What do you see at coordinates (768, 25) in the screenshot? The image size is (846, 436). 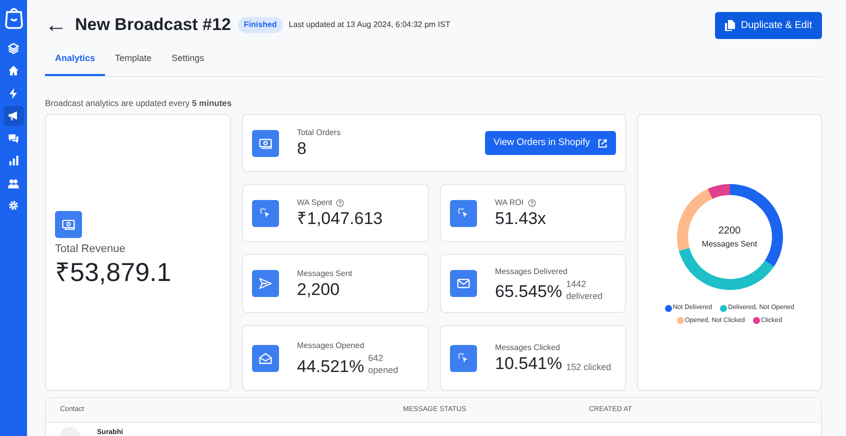 I see `duplicate-edit-button: Duplicate & Edit` at bounding box center [768, 25].